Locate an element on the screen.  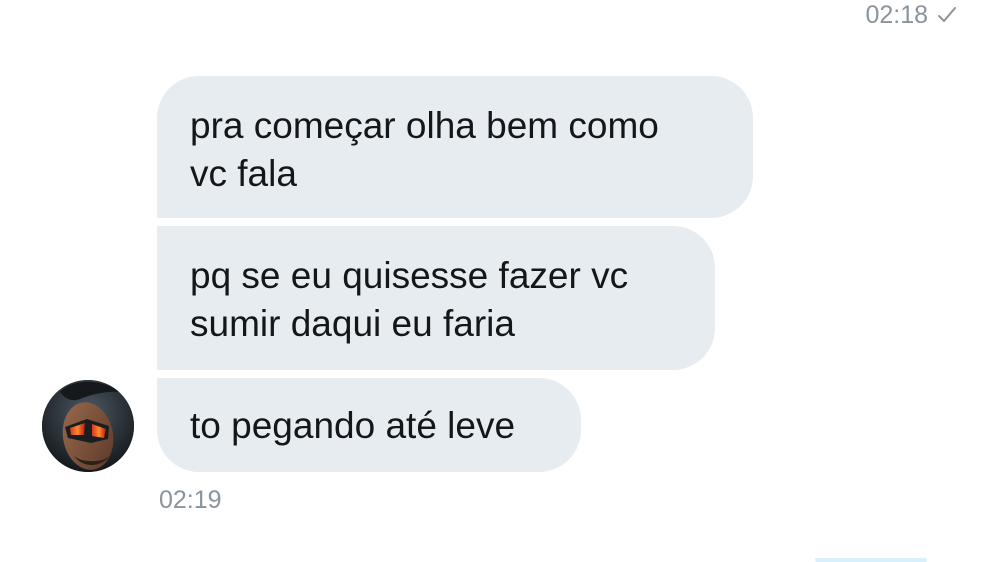
message-text-line: sumir daqui eu faria is located at coordinates (352, 323).